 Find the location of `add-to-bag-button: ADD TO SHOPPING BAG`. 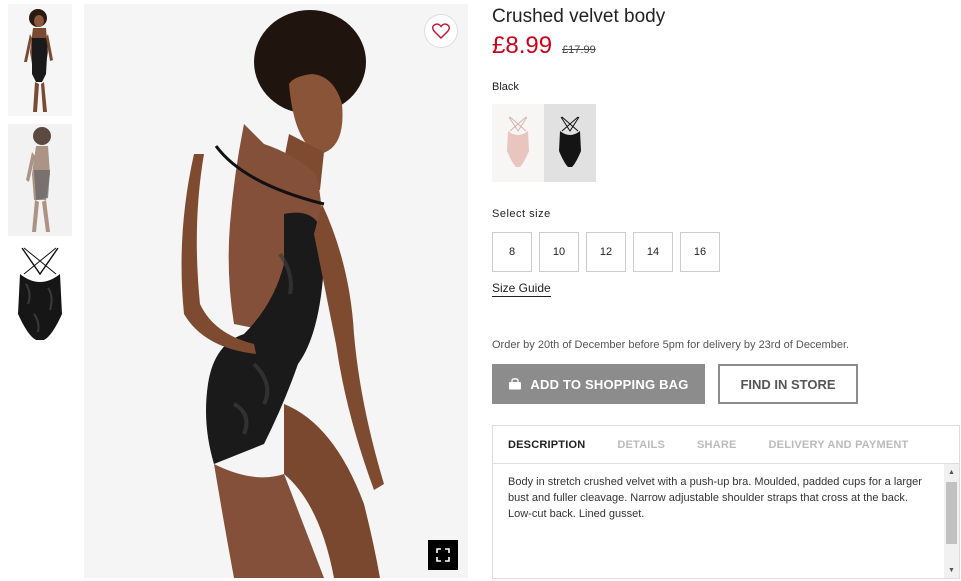

add-to-bag-button: ADD TO SHOPPING BAG is located at coordinates (598, 384).